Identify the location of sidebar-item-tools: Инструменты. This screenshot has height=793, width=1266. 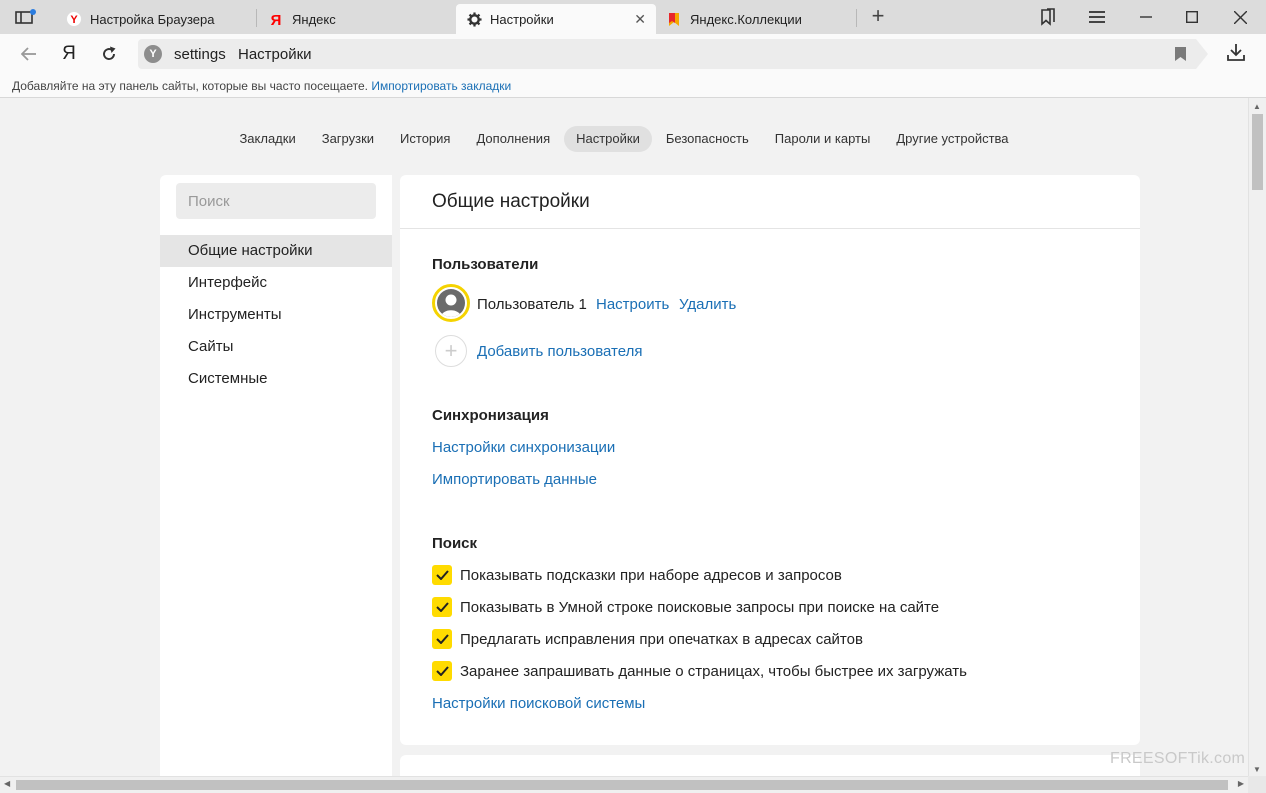
(276, 315).